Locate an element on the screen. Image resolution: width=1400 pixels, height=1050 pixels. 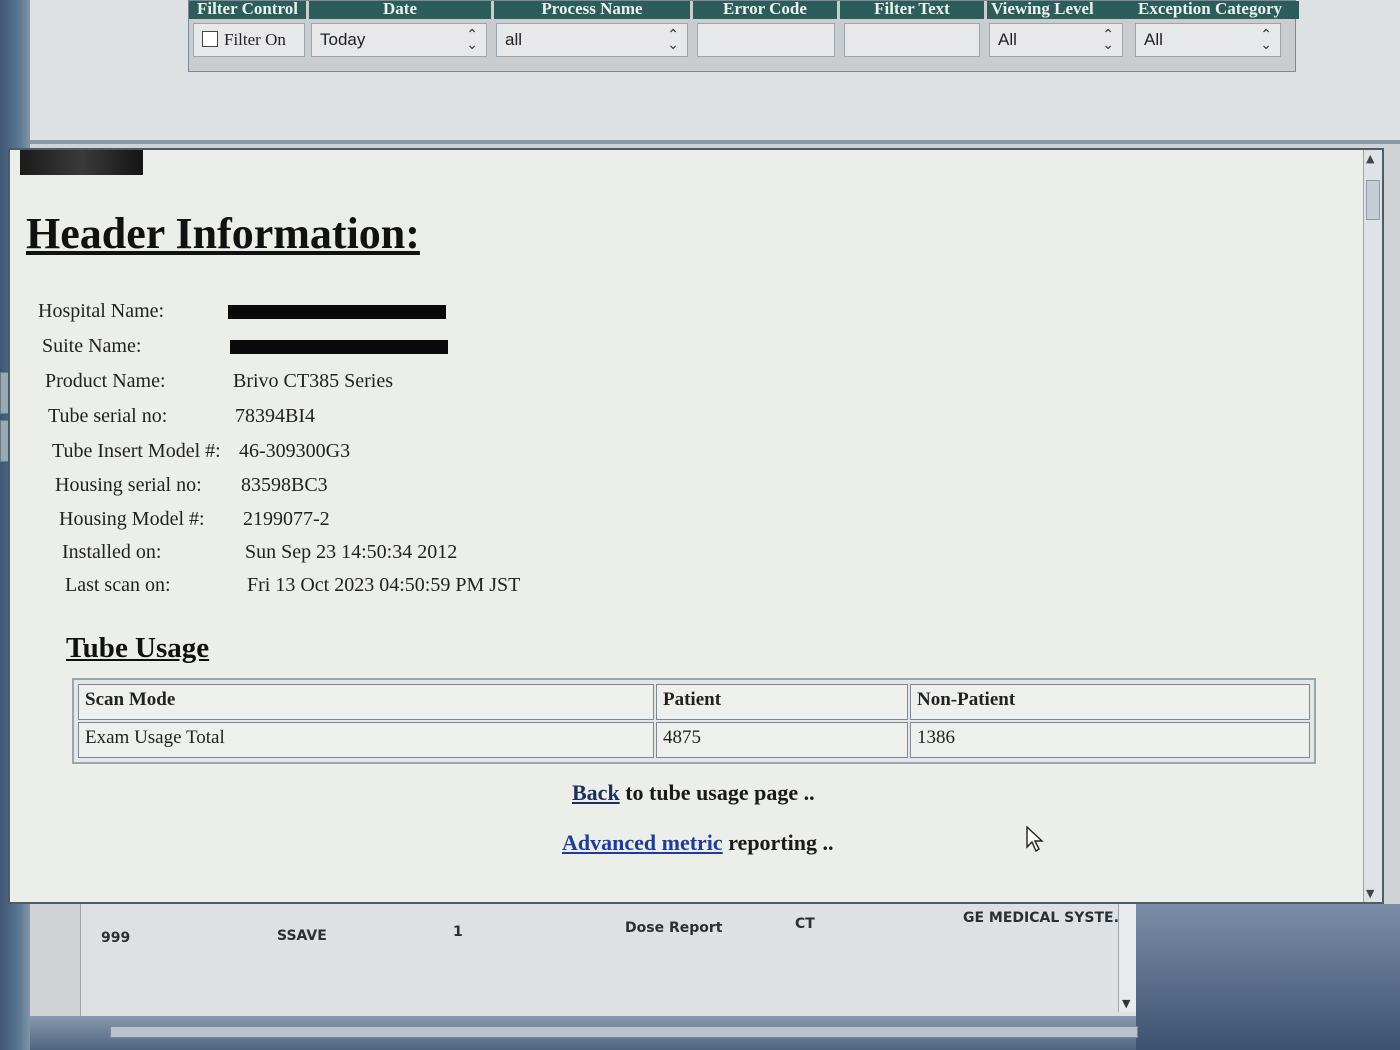
filter-header-error-code: Error Code is located at coordinates (765, 10).